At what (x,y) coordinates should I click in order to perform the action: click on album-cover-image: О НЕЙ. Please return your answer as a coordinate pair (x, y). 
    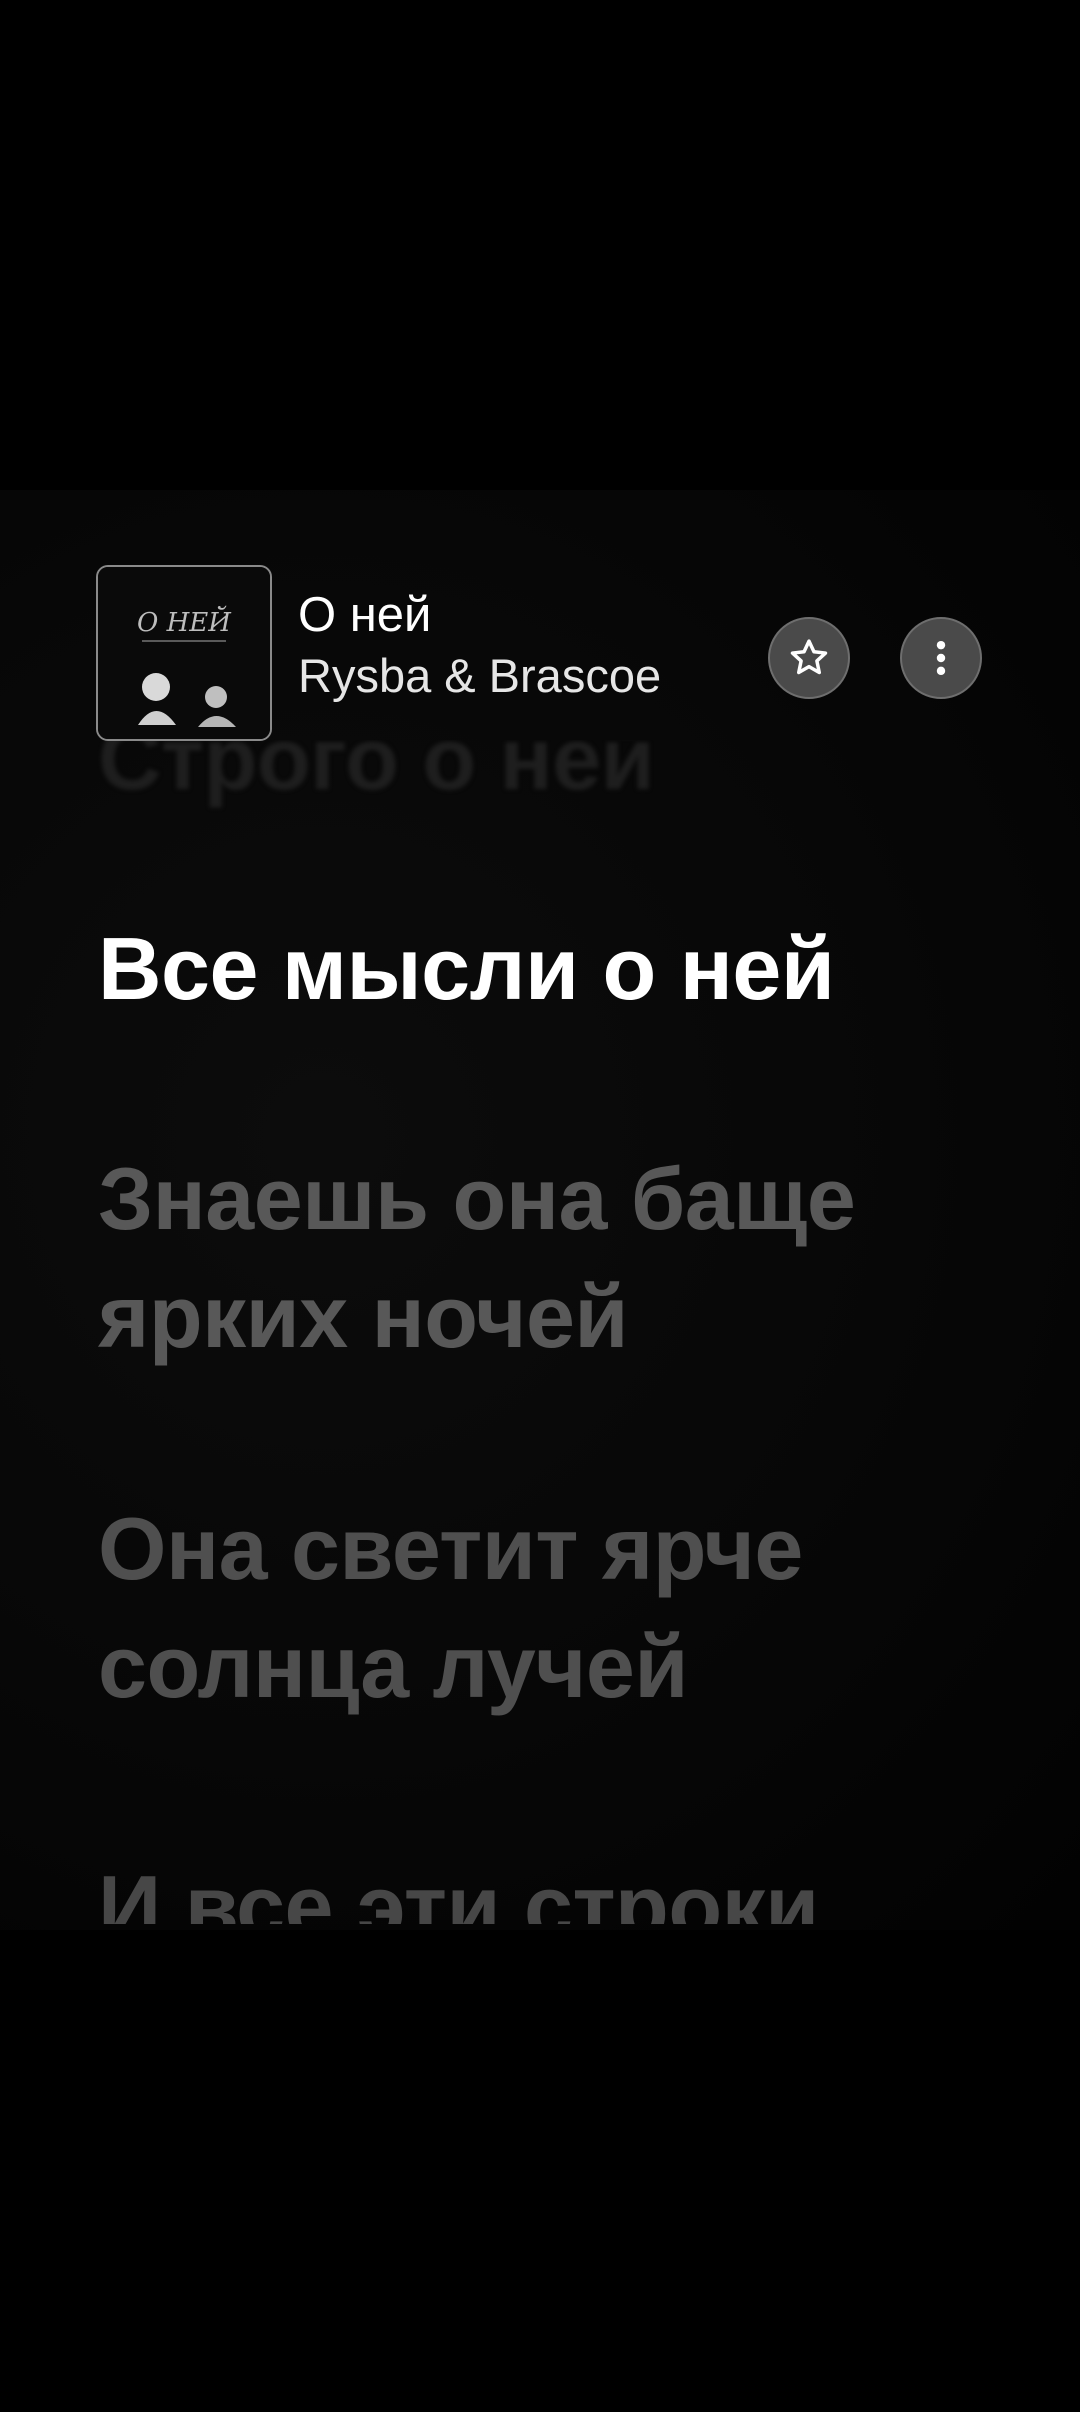
    Looking at the image, I should click on (184, 653).